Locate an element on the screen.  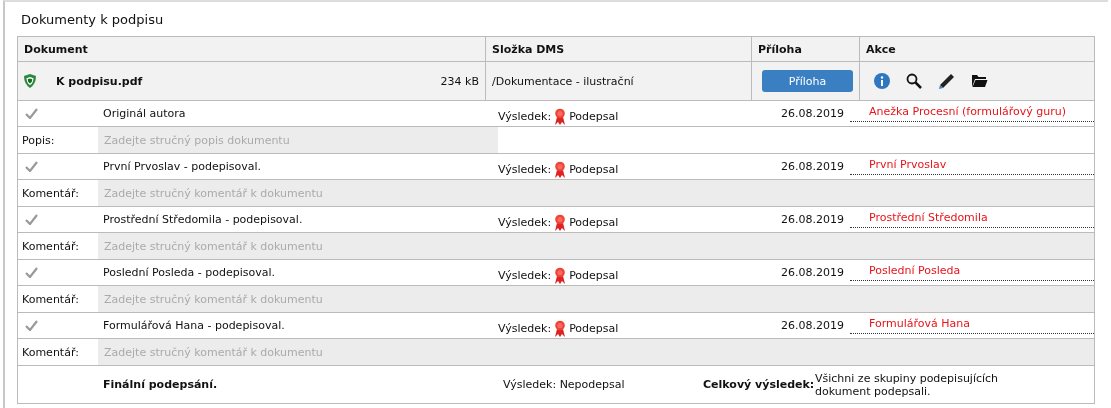
signer-name: Formulářová Hana is located at coordinates (919, 323).